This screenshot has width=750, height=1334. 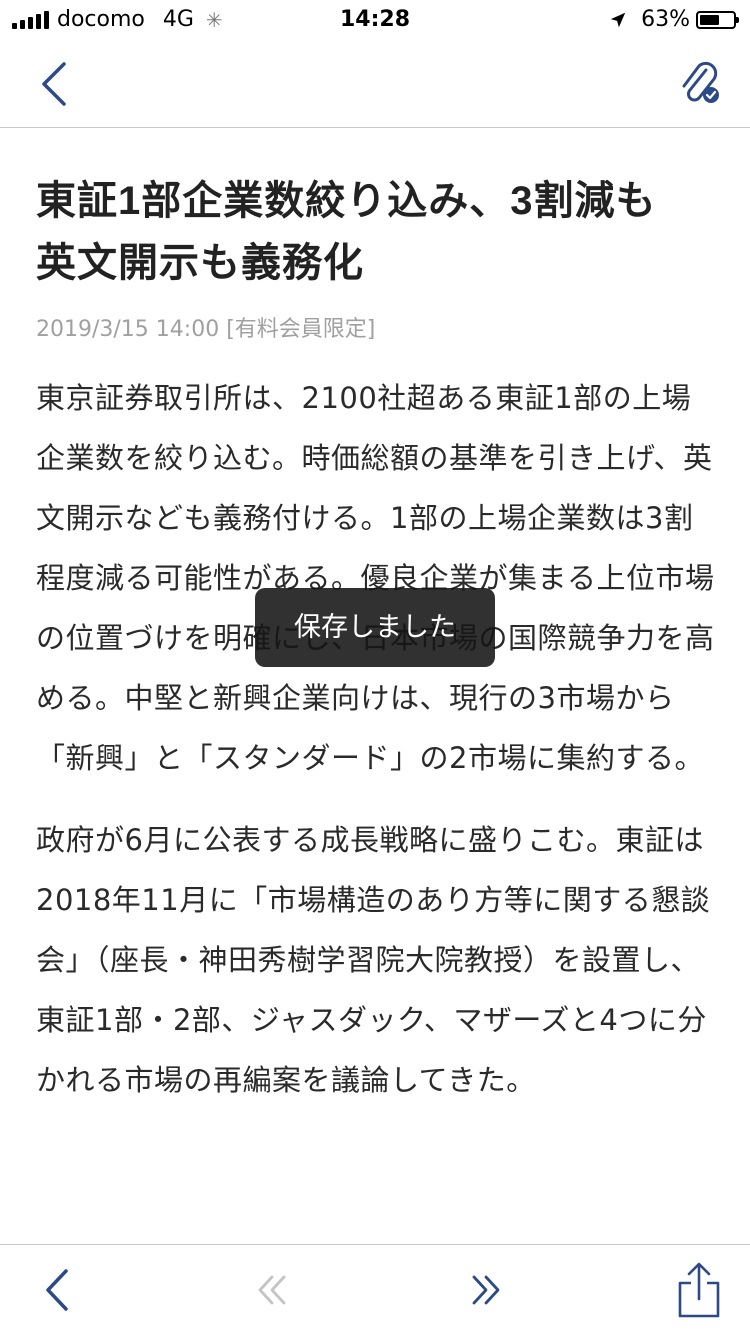 What do you see at coordinates (717, 19) in the screenshot?
I see `battery-icon` at bounding box center [717, 19].